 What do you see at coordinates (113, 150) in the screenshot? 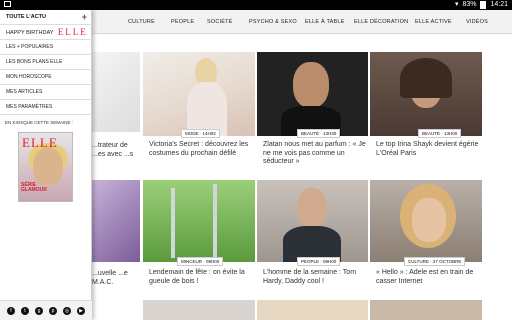
I see `article-title: ...trateur de ...es avec ...s` at bounding box center [113, 150].